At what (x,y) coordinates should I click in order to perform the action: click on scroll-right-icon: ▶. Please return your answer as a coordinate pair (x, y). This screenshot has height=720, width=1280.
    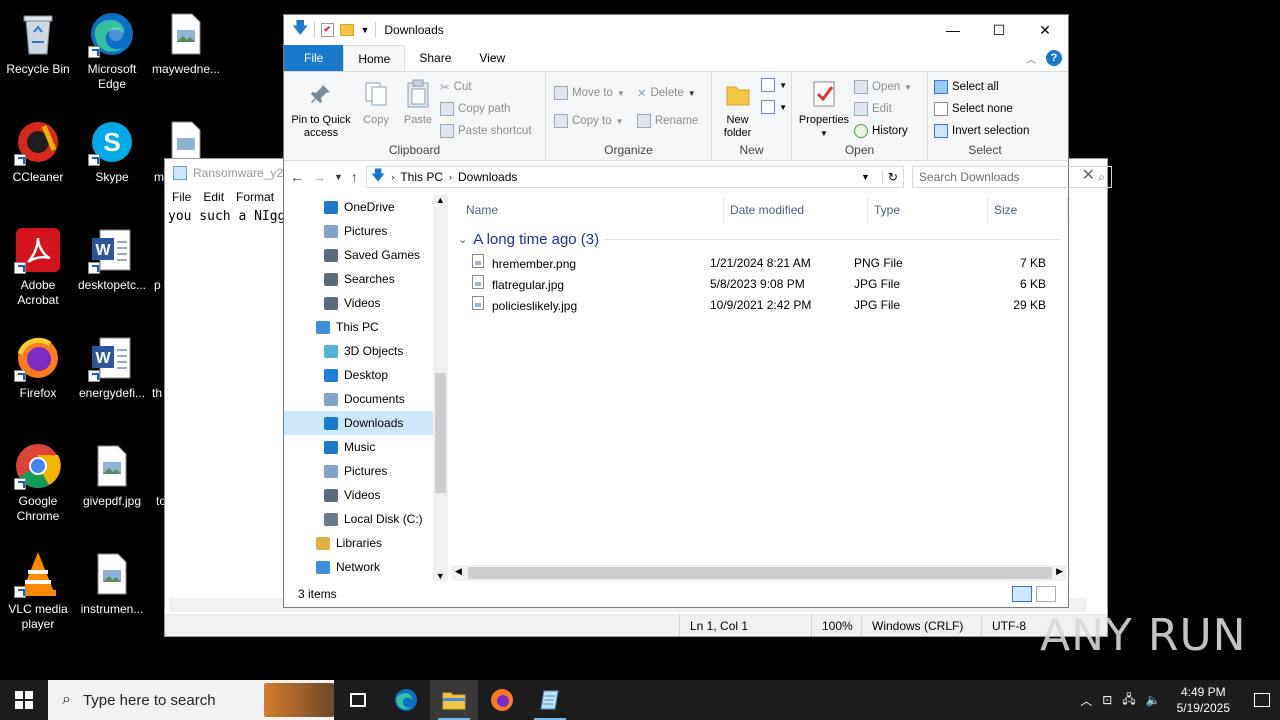
    Looking at the image, I should click on (1059, 571).